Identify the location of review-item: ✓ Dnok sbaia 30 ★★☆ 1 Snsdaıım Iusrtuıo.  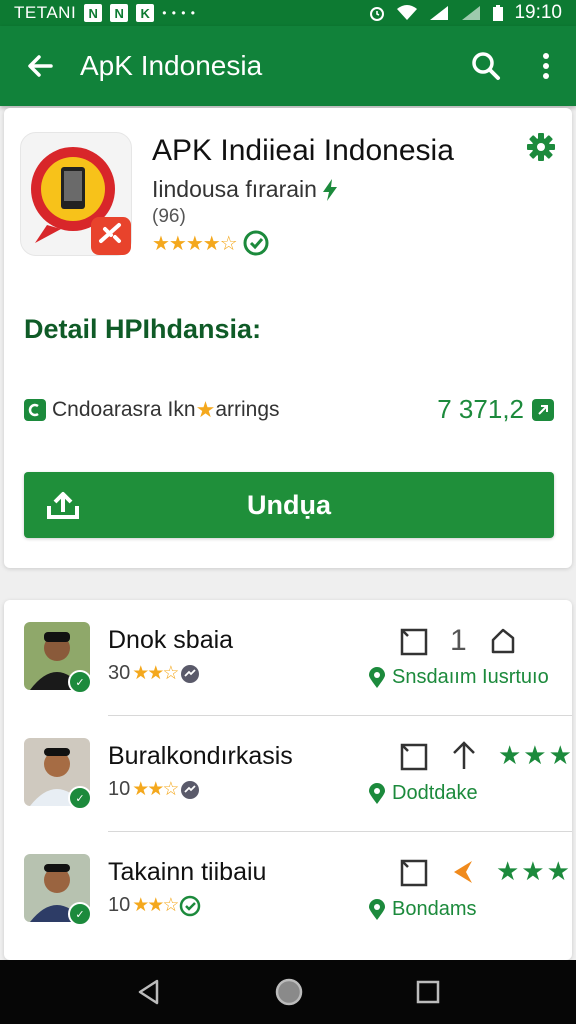
(288, 658).